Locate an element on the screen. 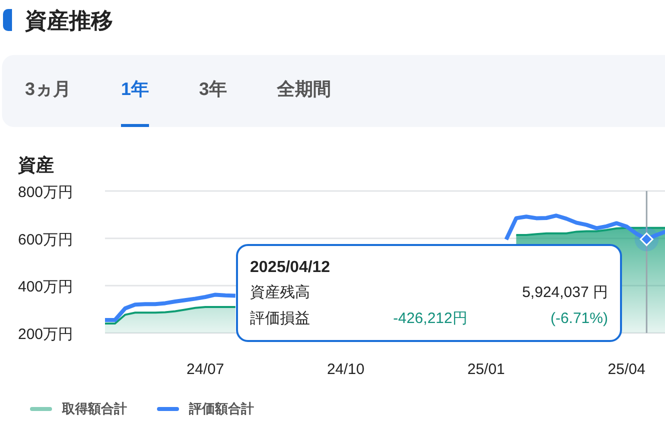 This screenshot has width=665, height=442. period-tab: 3ヵ月 is located at coordinates (48, 91).